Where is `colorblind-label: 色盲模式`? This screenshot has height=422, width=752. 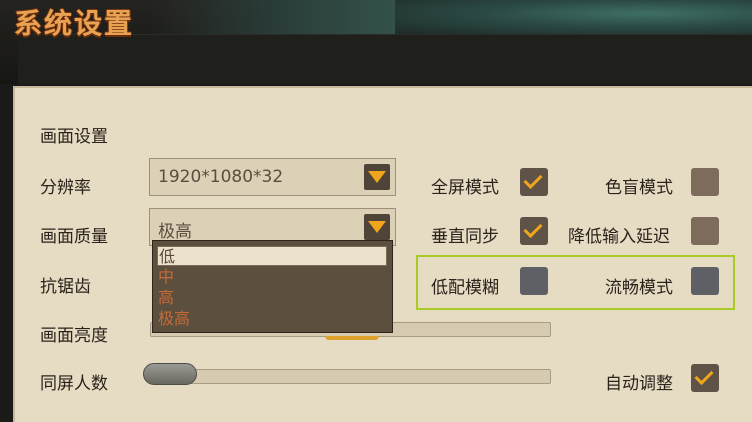 colorblind-label: 色盲模式 is located at coordinates (639, 188).